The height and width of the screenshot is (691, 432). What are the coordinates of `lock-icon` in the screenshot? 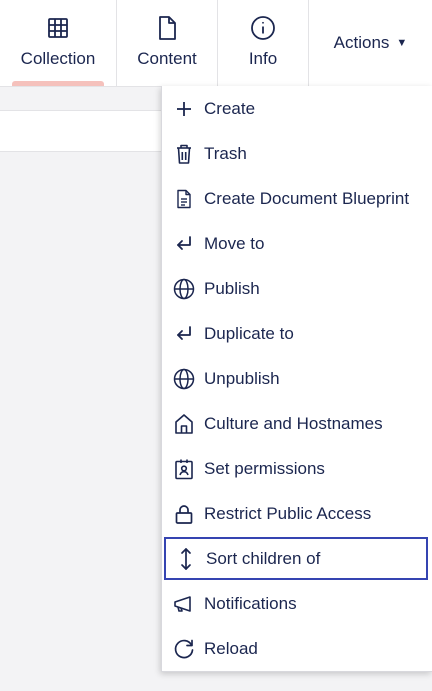 It's located at (184, 514).